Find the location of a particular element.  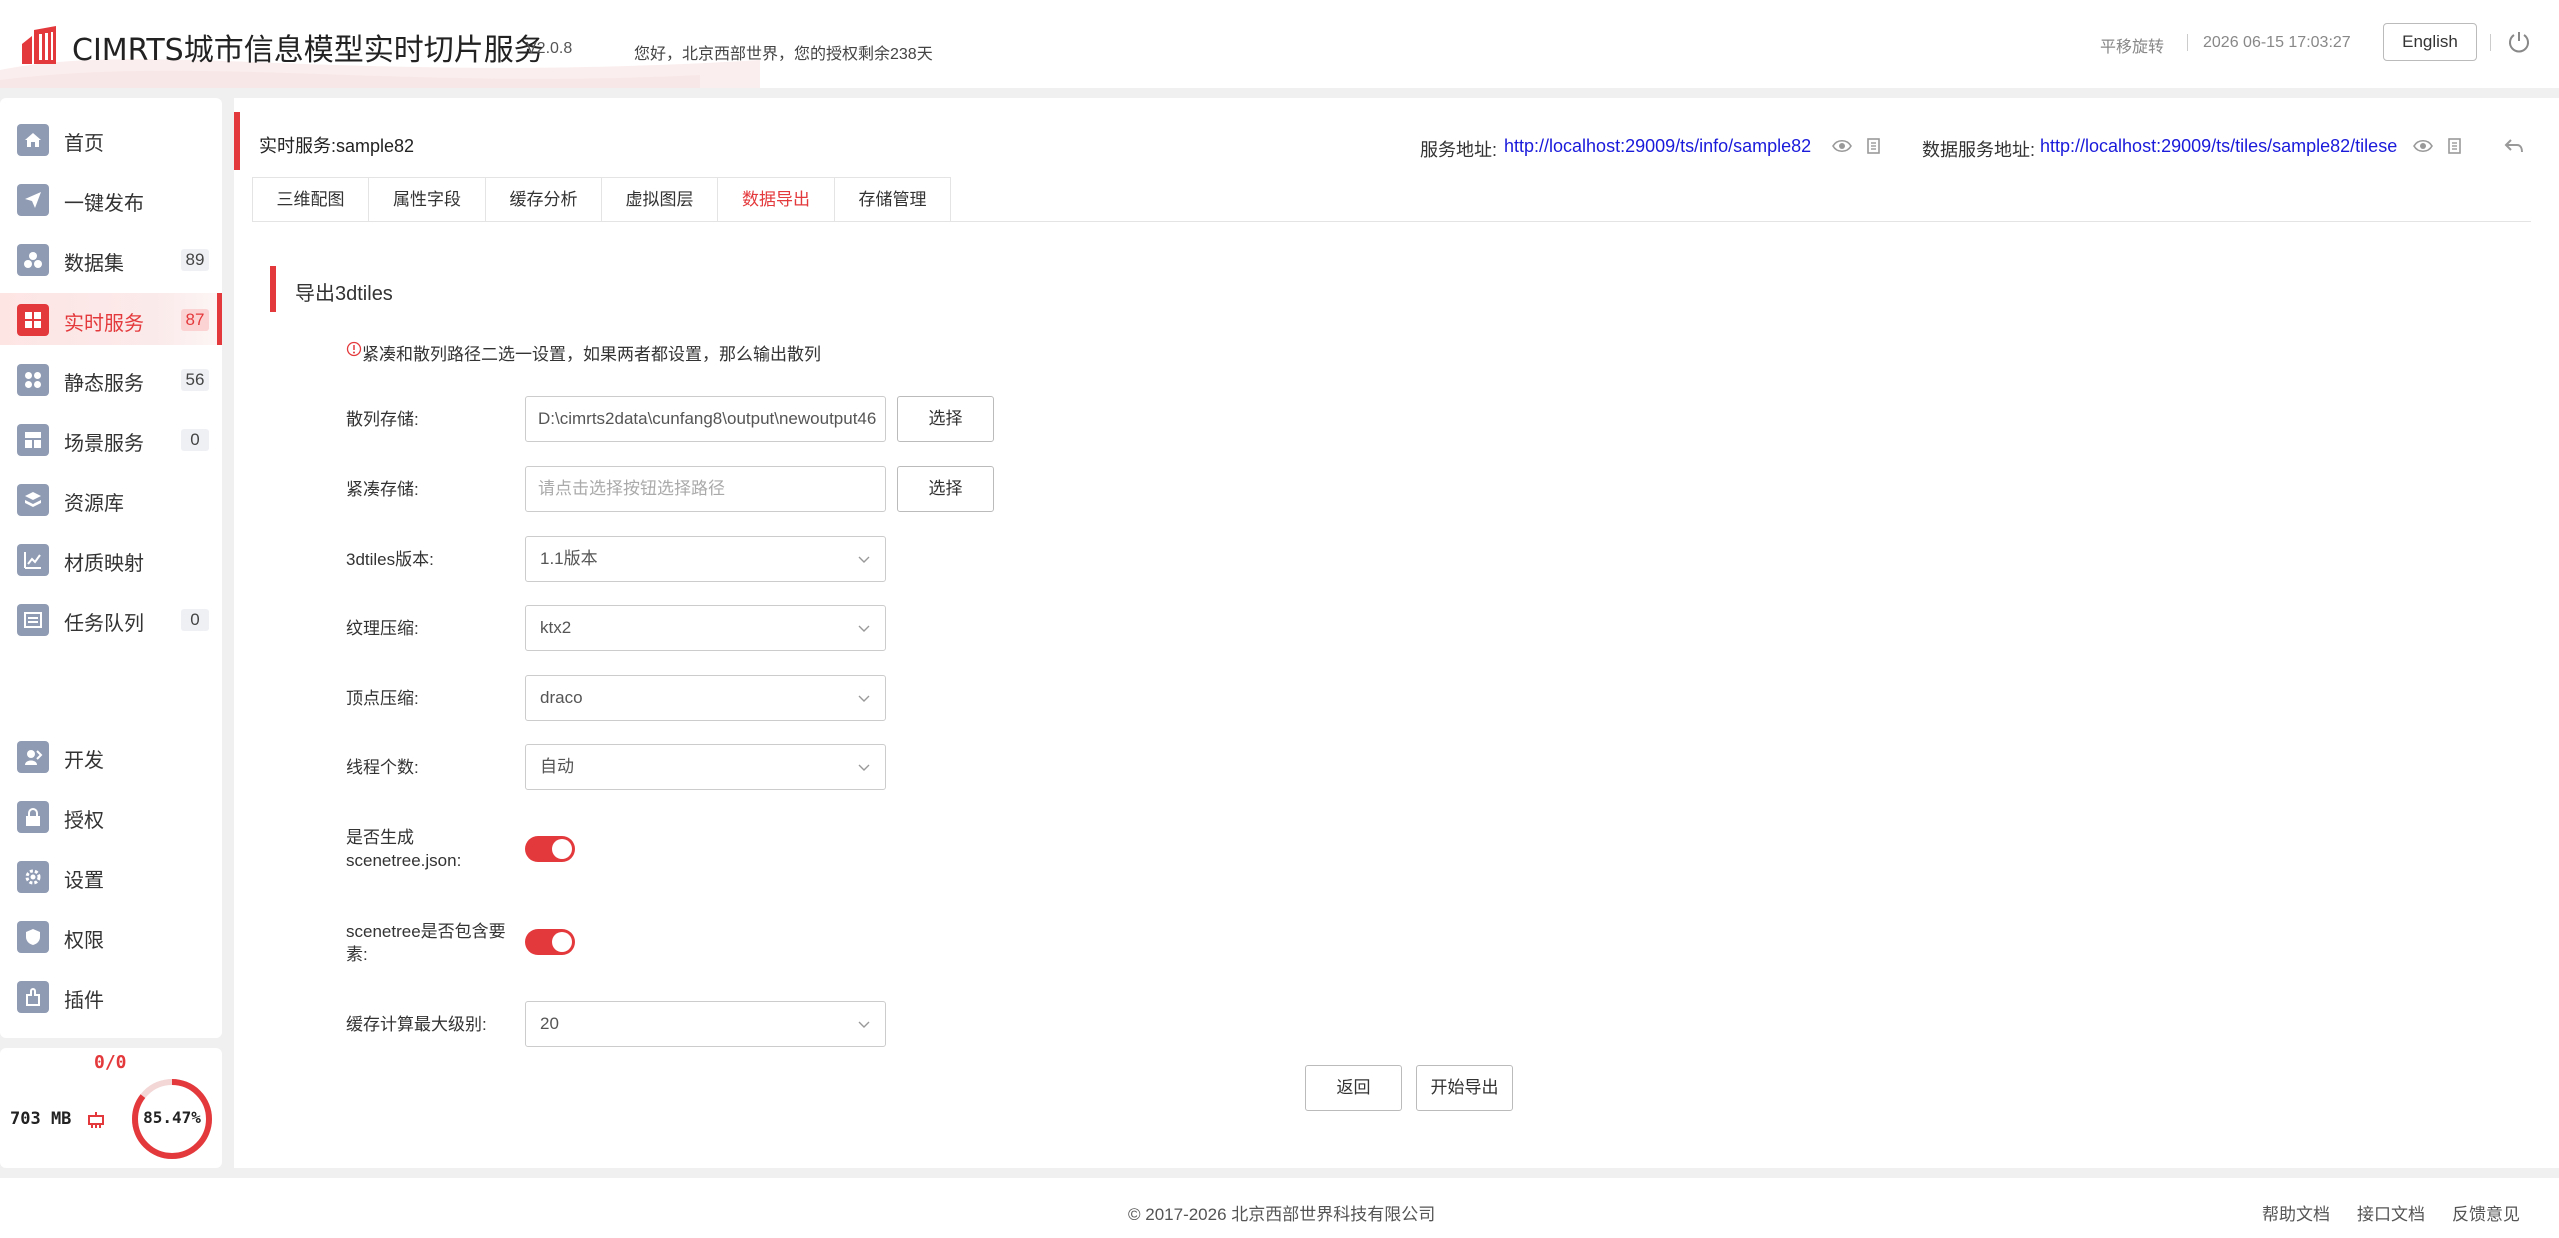

sidebar-item-label: 数据集 is located at coordinates (94, 264).